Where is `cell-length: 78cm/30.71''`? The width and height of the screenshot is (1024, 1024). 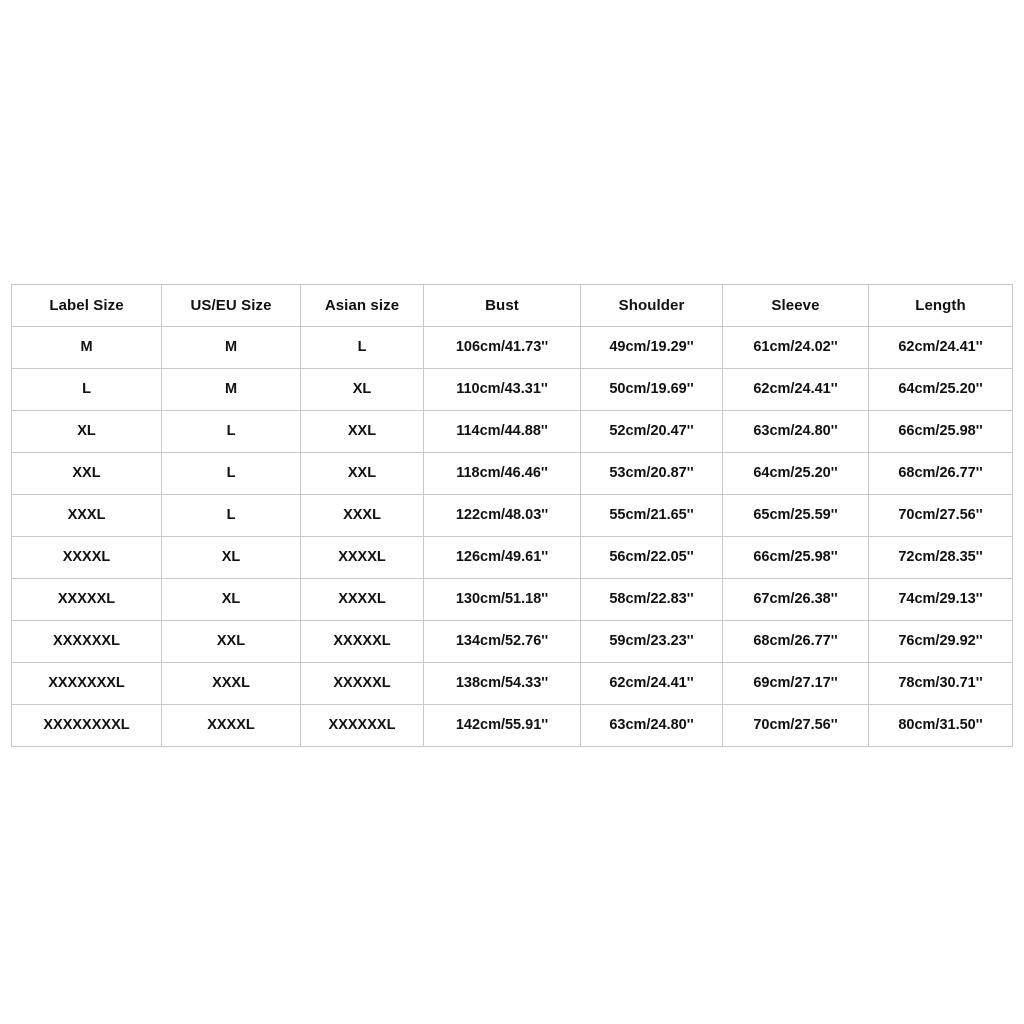
cell-length: 78cm/30.71'' is located at coordinates (940, 683).